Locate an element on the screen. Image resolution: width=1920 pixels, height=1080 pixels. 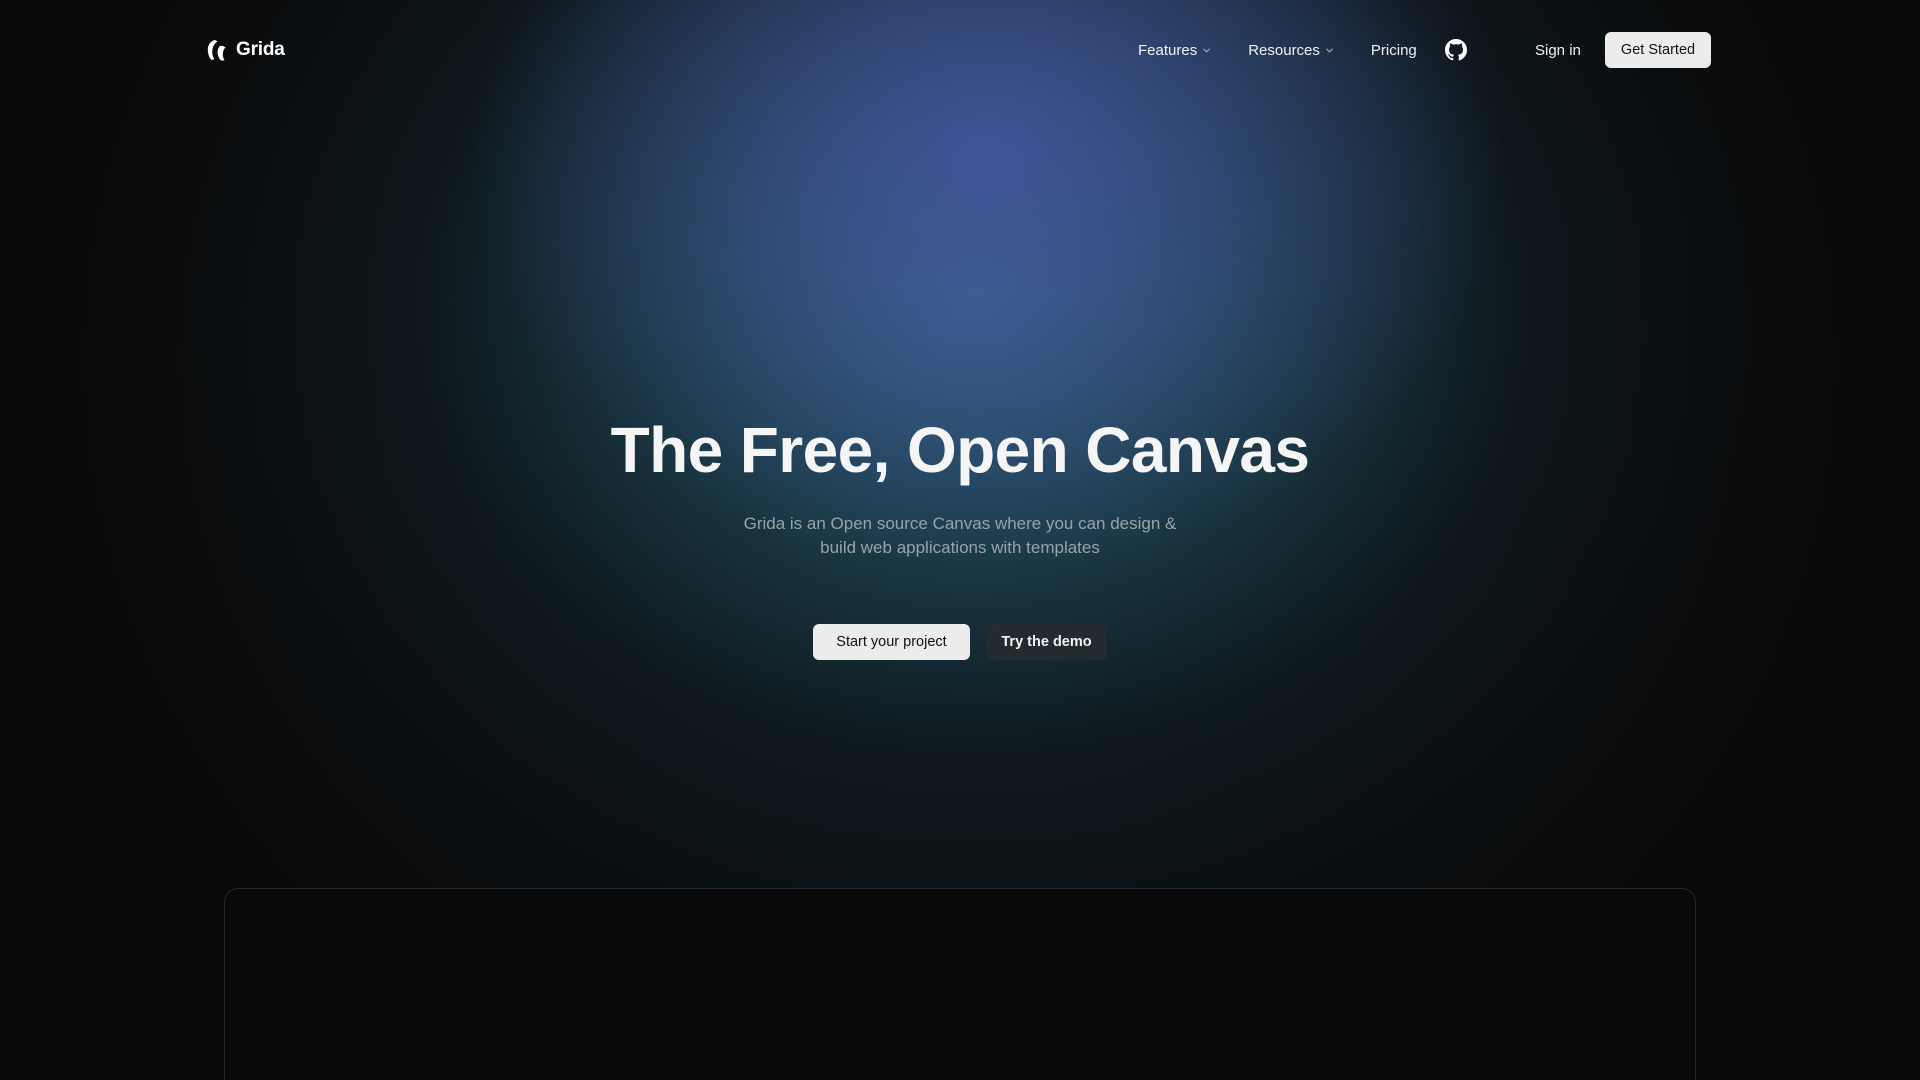
nav-item-pricing-label: Pricing is located at coordinates (1393, 50).